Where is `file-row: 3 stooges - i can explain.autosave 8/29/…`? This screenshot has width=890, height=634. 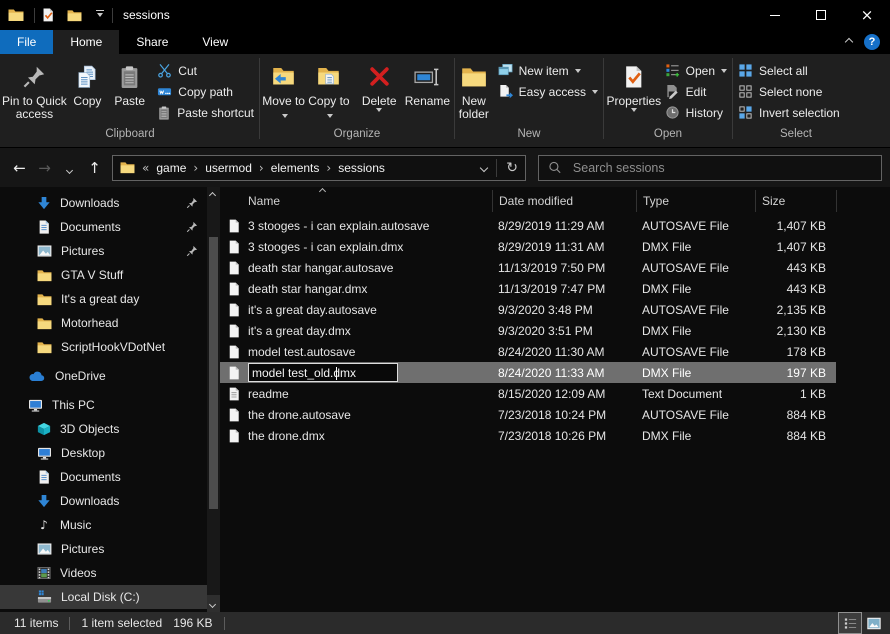
file-row: 3 stooges - i can explain.autosave 8/29/… is located at coordinates (528, 225).